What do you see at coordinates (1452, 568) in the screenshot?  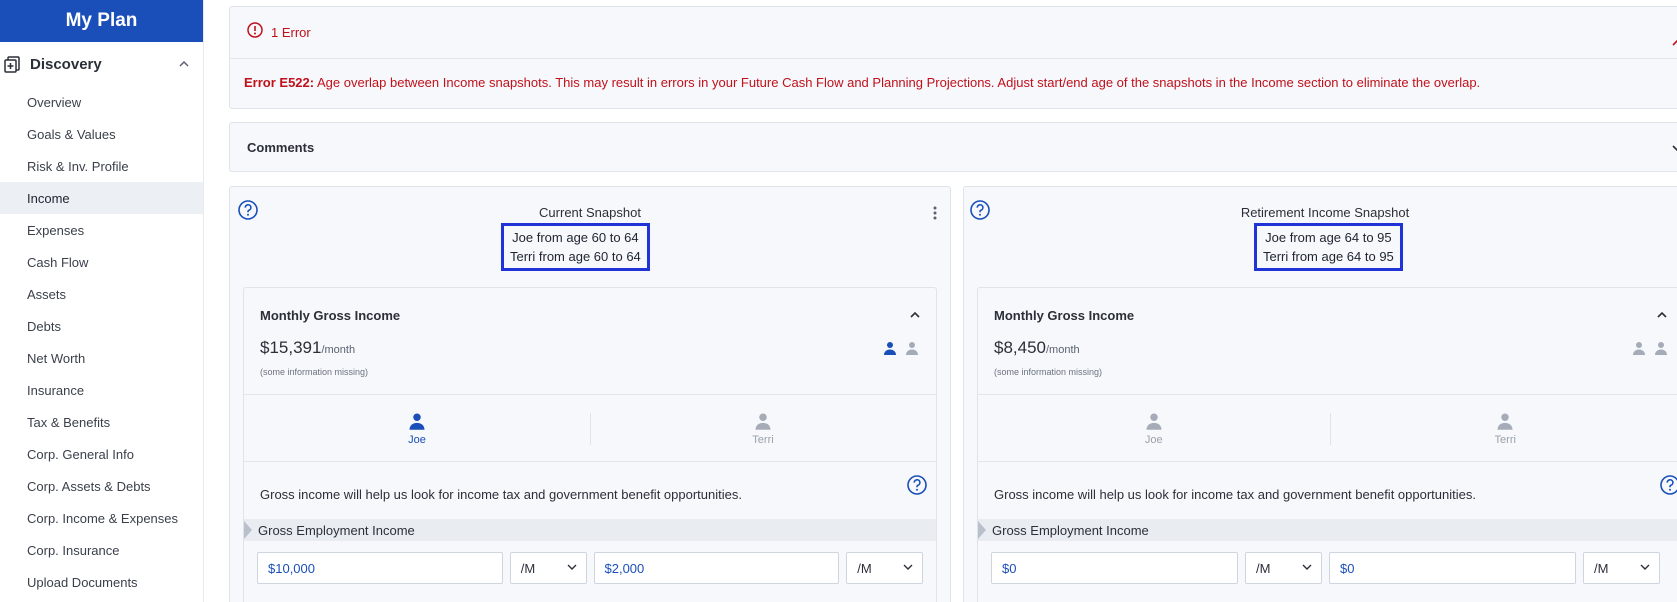 I see `terri-income-input: $0` at bounding box center [1452, 568].